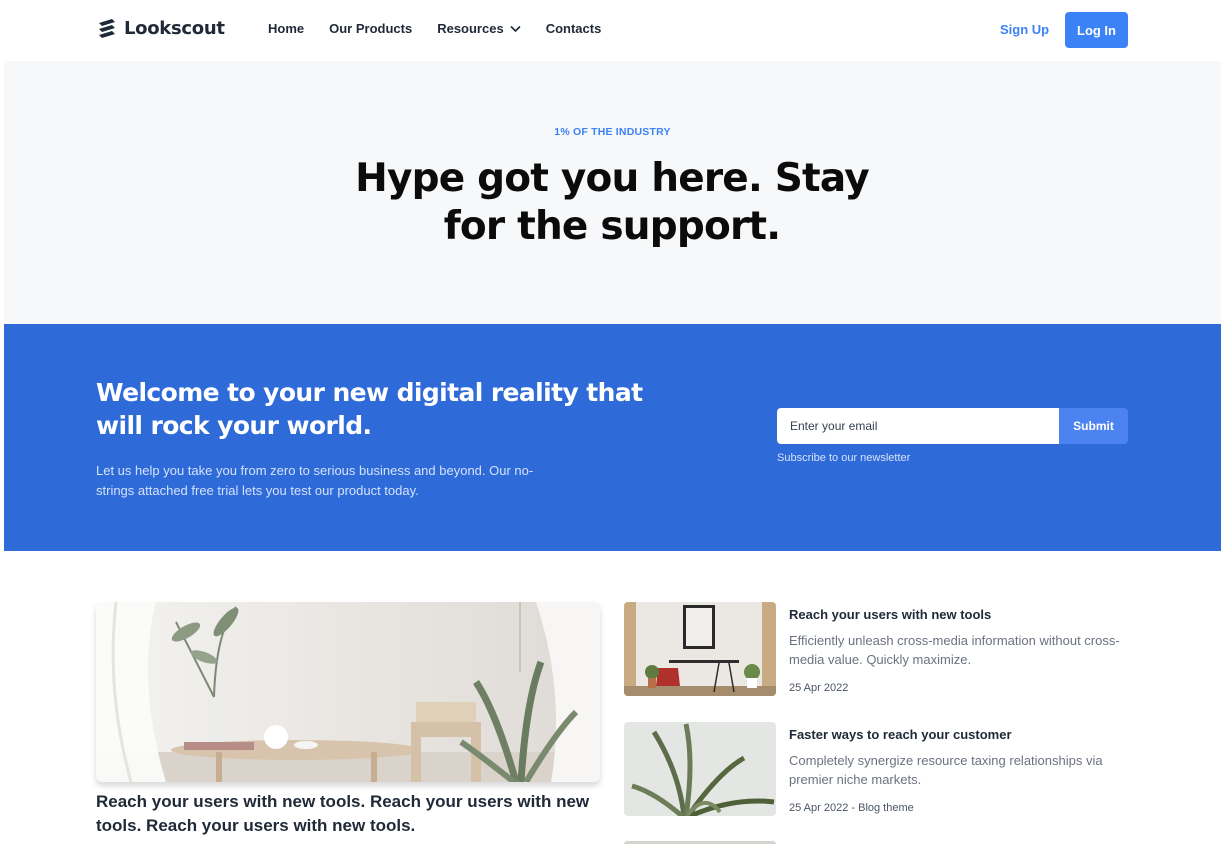 This screenshot has width=1221, height=844. I want to click on log-in-button: Log In, so click(1096, 30).